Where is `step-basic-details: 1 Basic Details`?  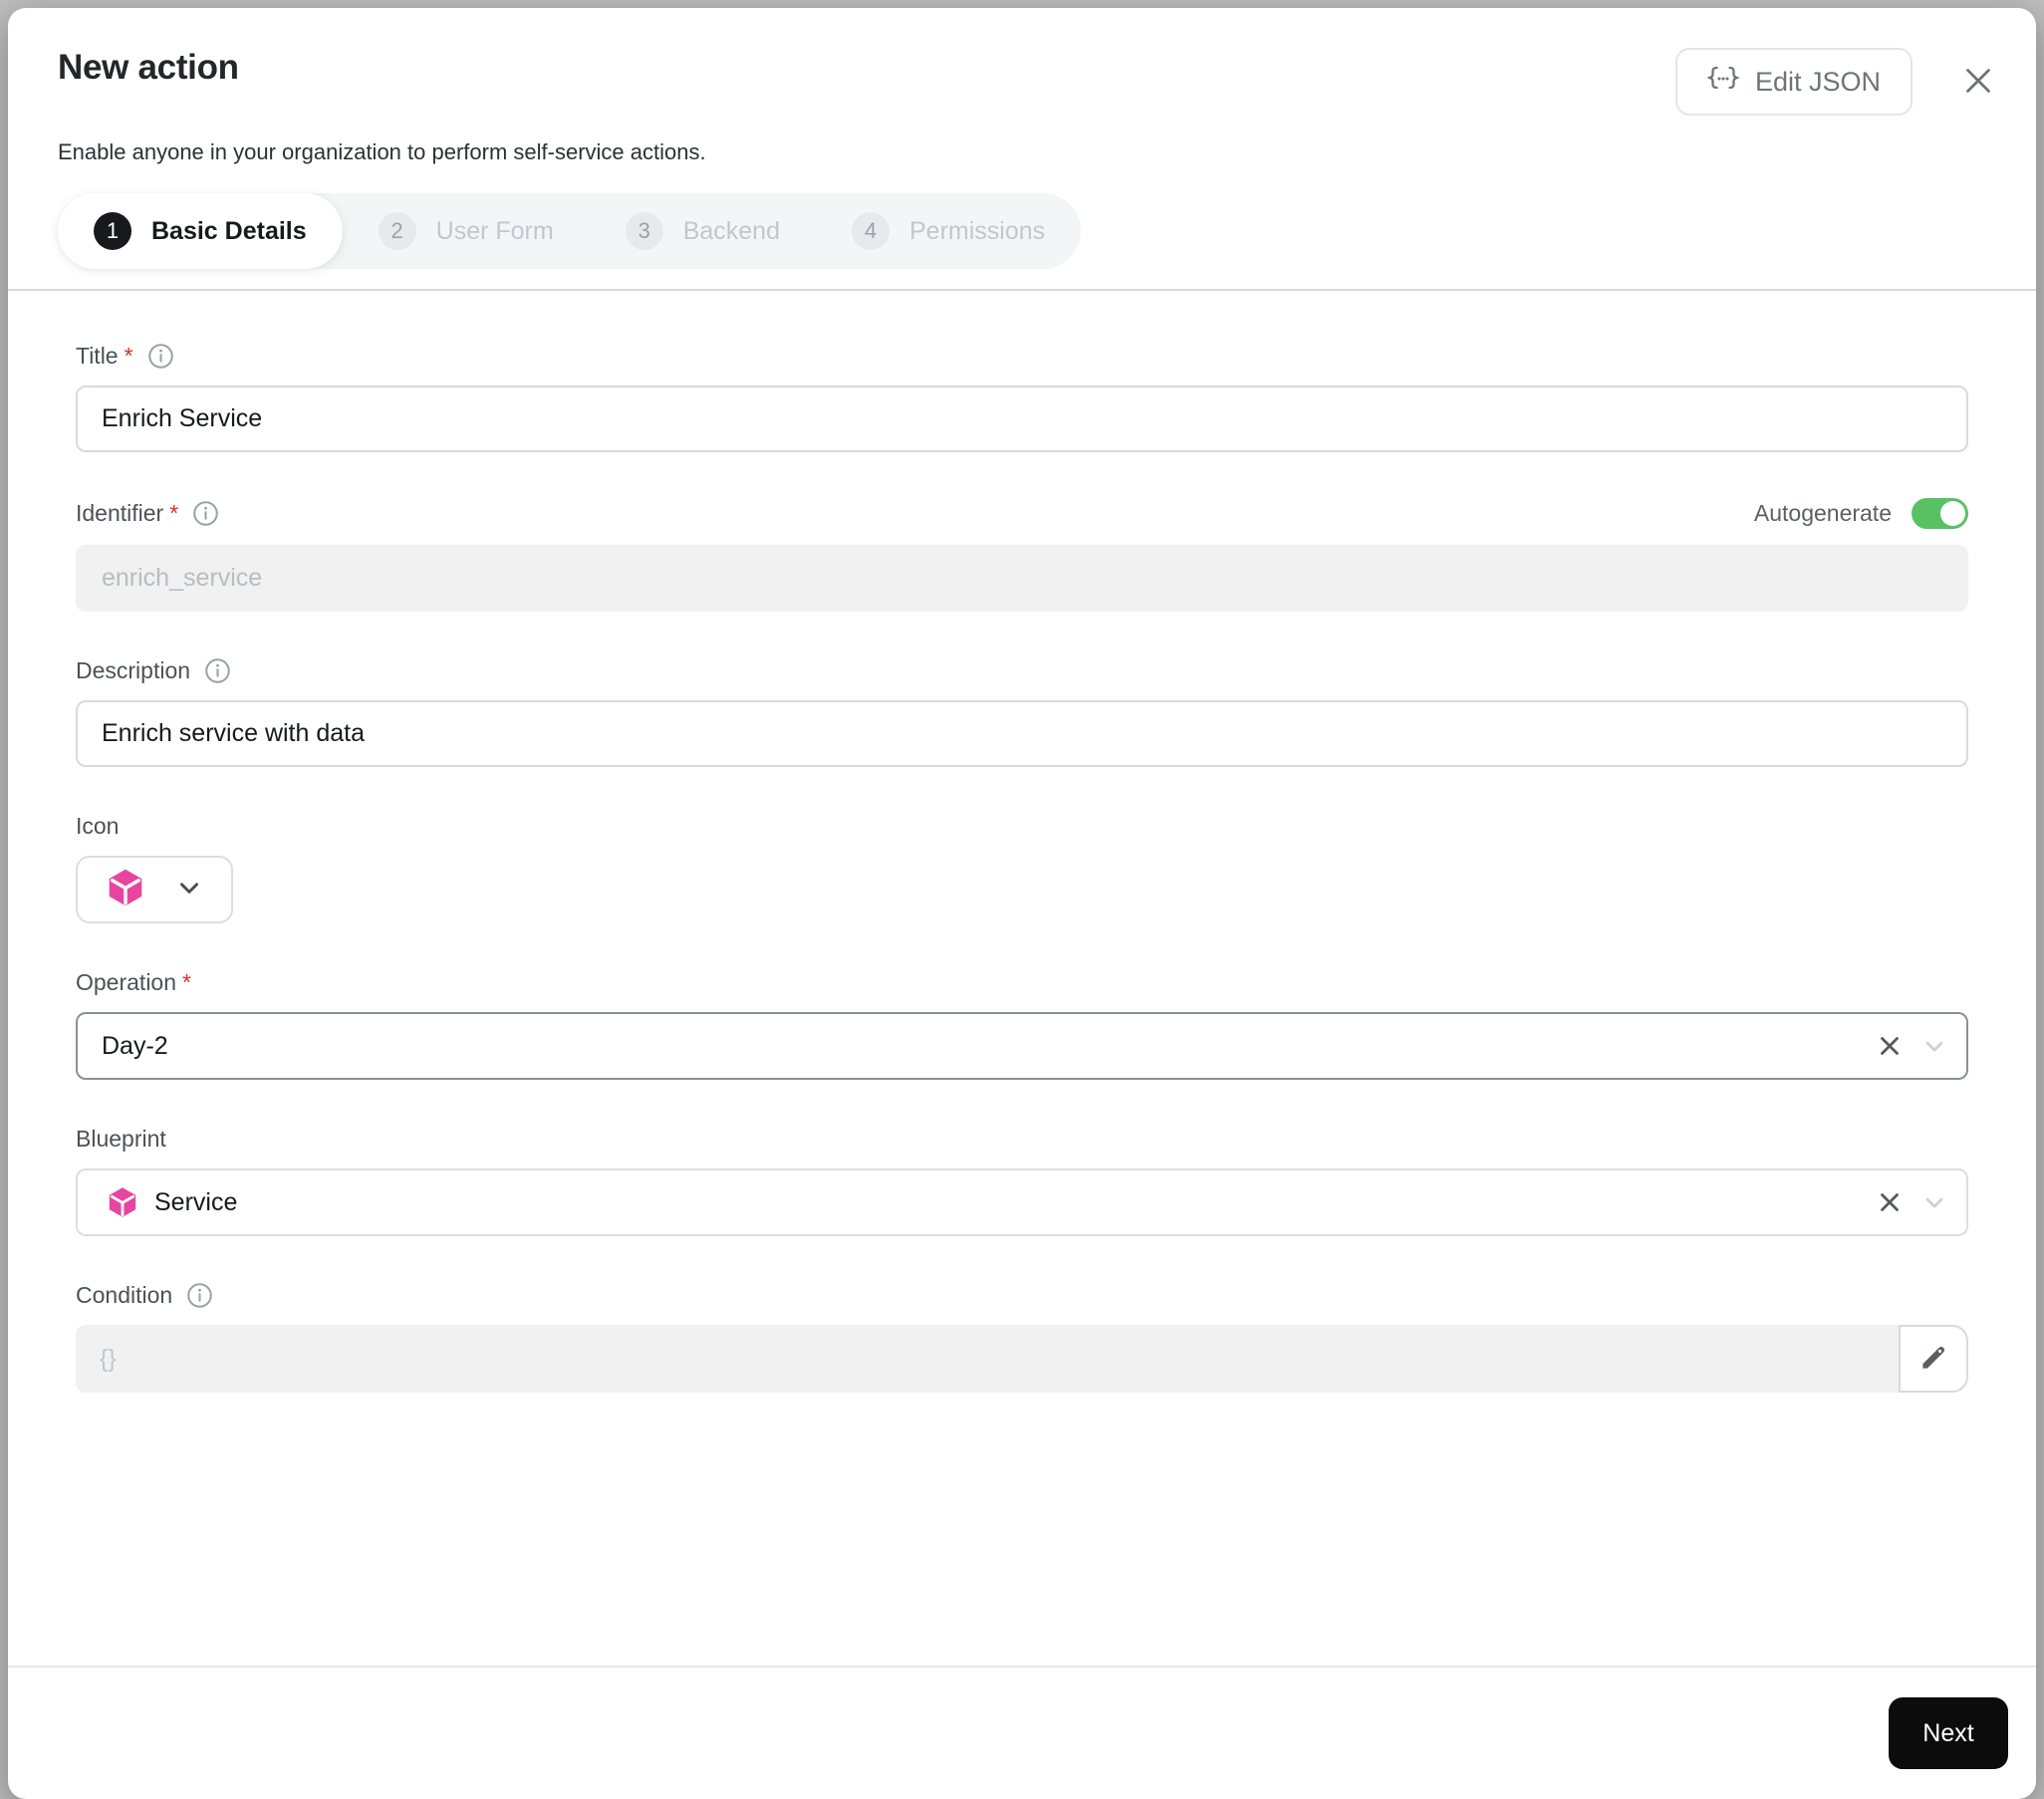 step-basic-details: 1 Basic Details is located at coordinates (201, 231).